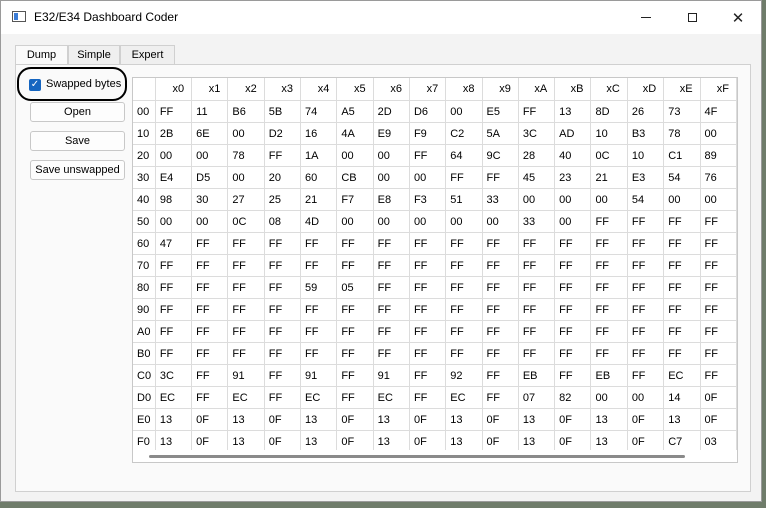  What do you see at coordinates (500, 111) in the screenshot?
I see `hex-cell: E5` at bounding box center [500, 111].